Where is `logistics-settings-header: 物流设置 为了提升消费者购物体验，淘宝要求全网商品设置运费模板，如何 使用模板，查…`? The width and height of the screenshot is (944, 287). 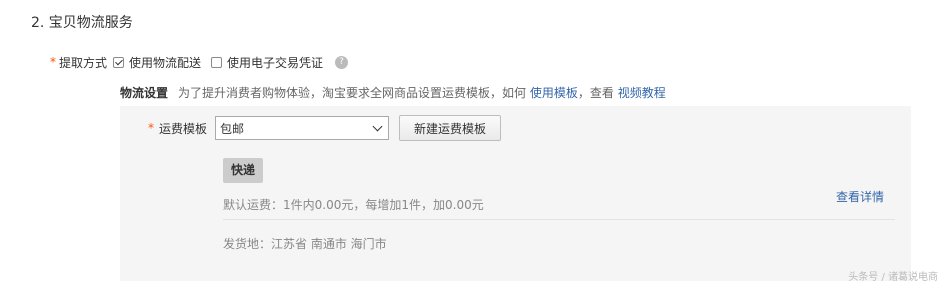 logistics-settings-header: 物流设置 为了提升消费者购物体验，淘宝要求全网商品设置运费模板，如何 使用模板，查… is located at coordinates (393, 92).